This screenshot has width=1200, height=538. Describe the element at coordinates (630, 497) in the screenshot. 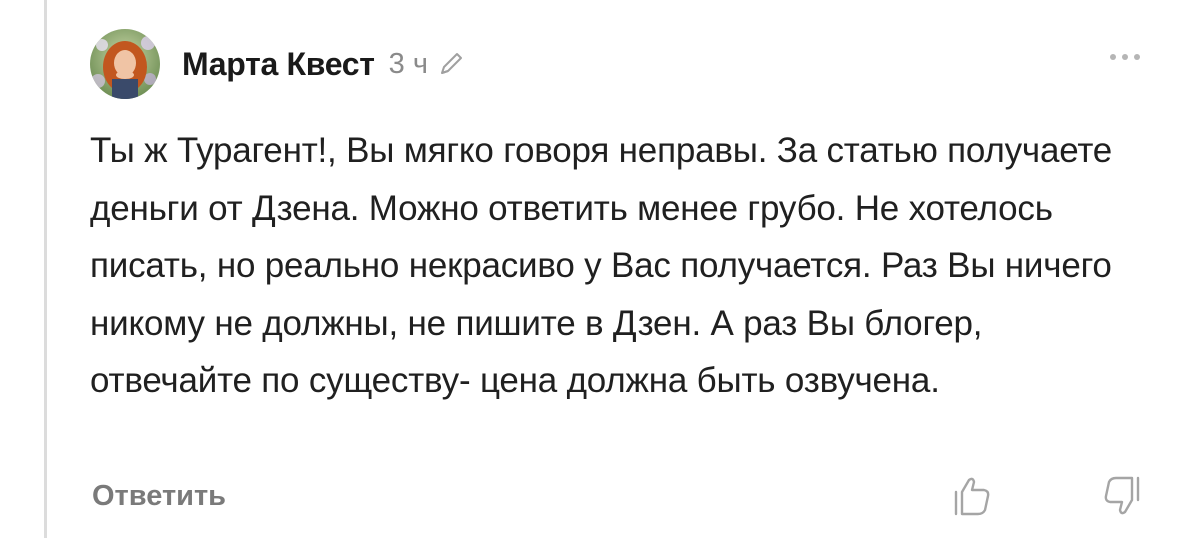

I see `comment-footer: Ответить` at that location.